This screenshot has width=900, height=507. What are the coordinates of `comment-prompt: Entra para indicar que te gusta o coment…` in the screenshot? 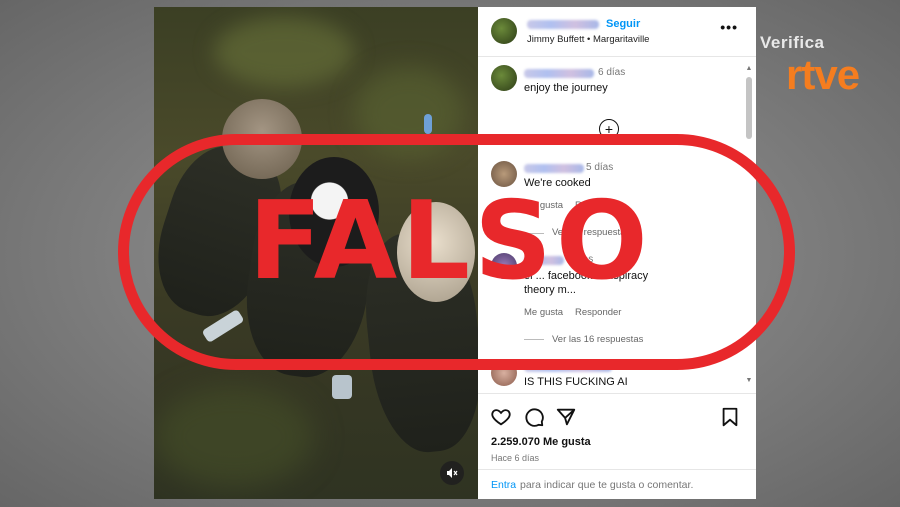 It's located at (617, 484).